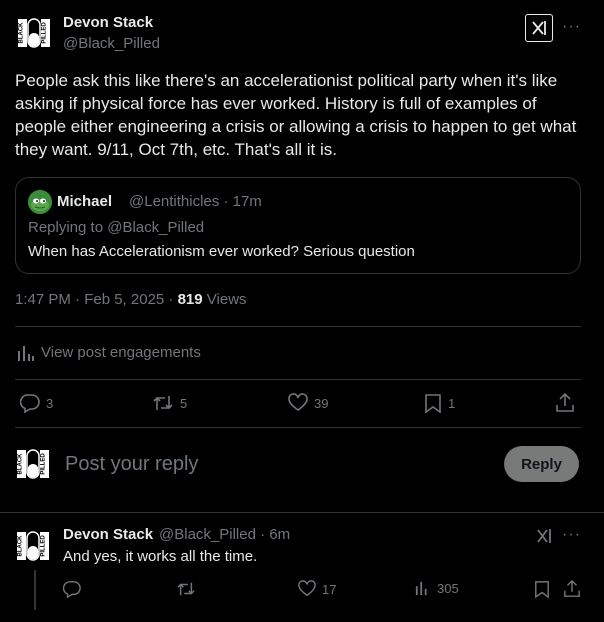 This screenshot has height=622, width=604. What do you see at coordinates (111, 43) in the screenshot?
I see `author-handle: @Black_Pilled` at bounding box center [111, 43].